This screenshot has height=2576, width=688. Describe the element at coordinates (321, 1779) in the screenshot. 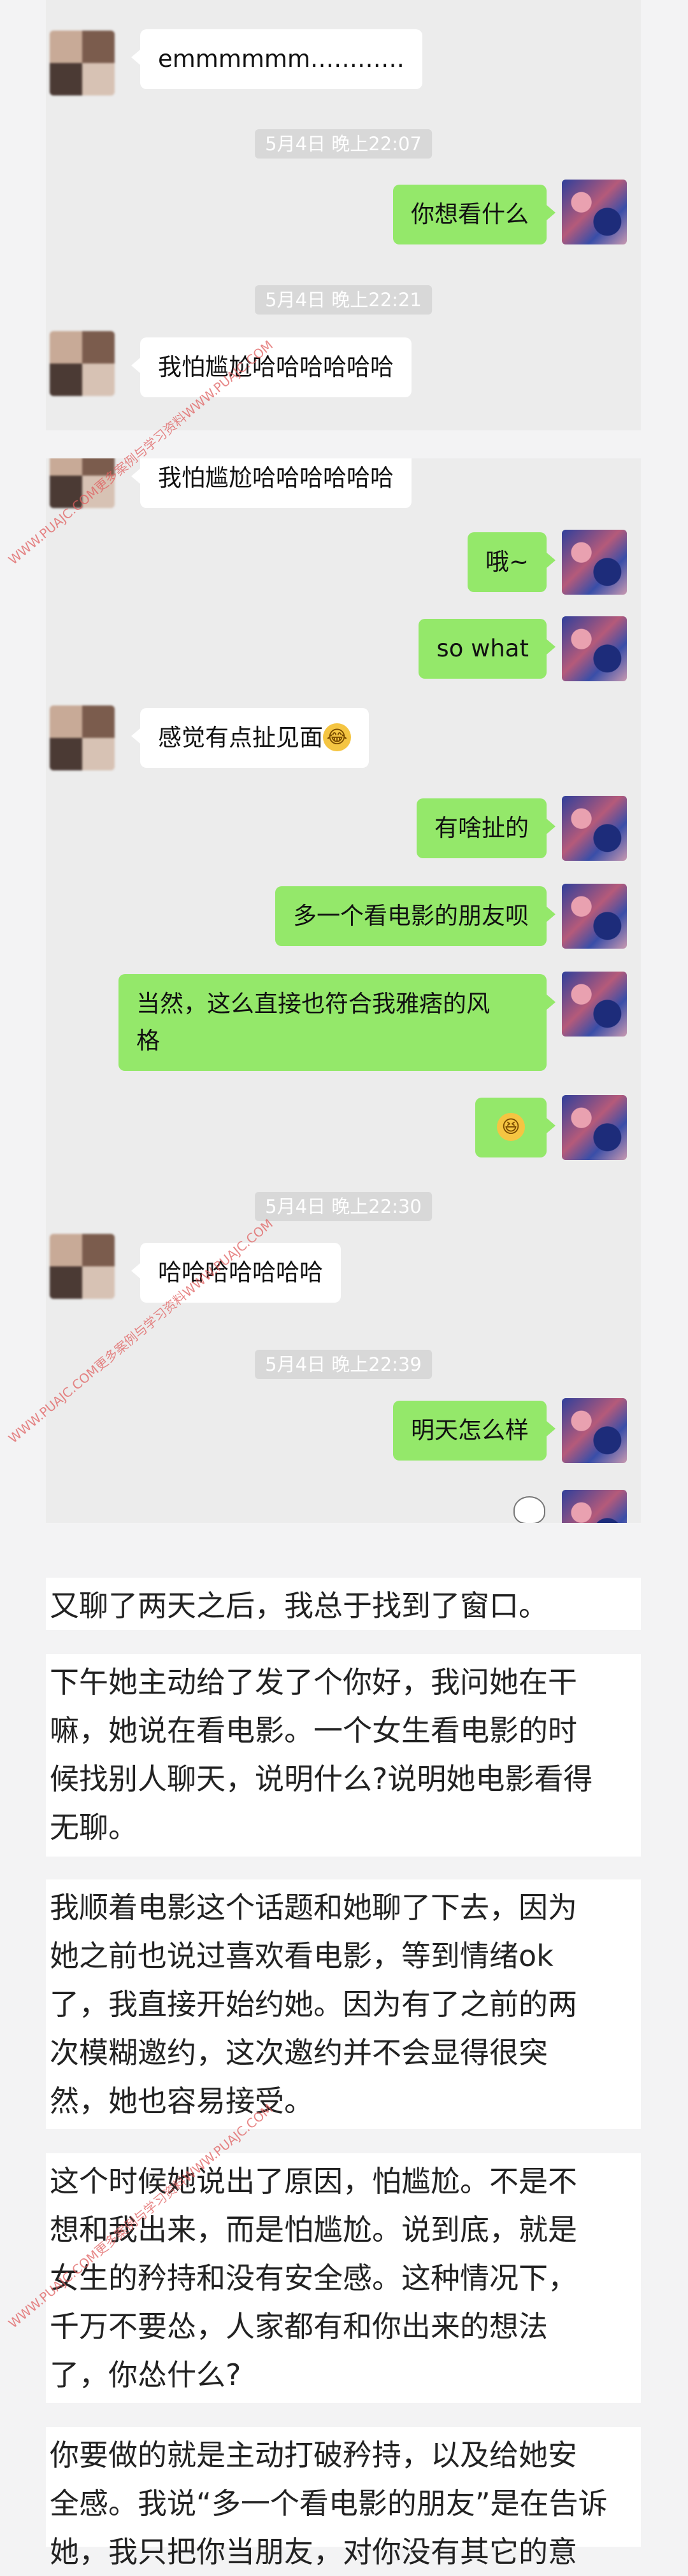

I see `paragraph-line: 候找别人聊天，说明什么?说明她电影看得` at that location.